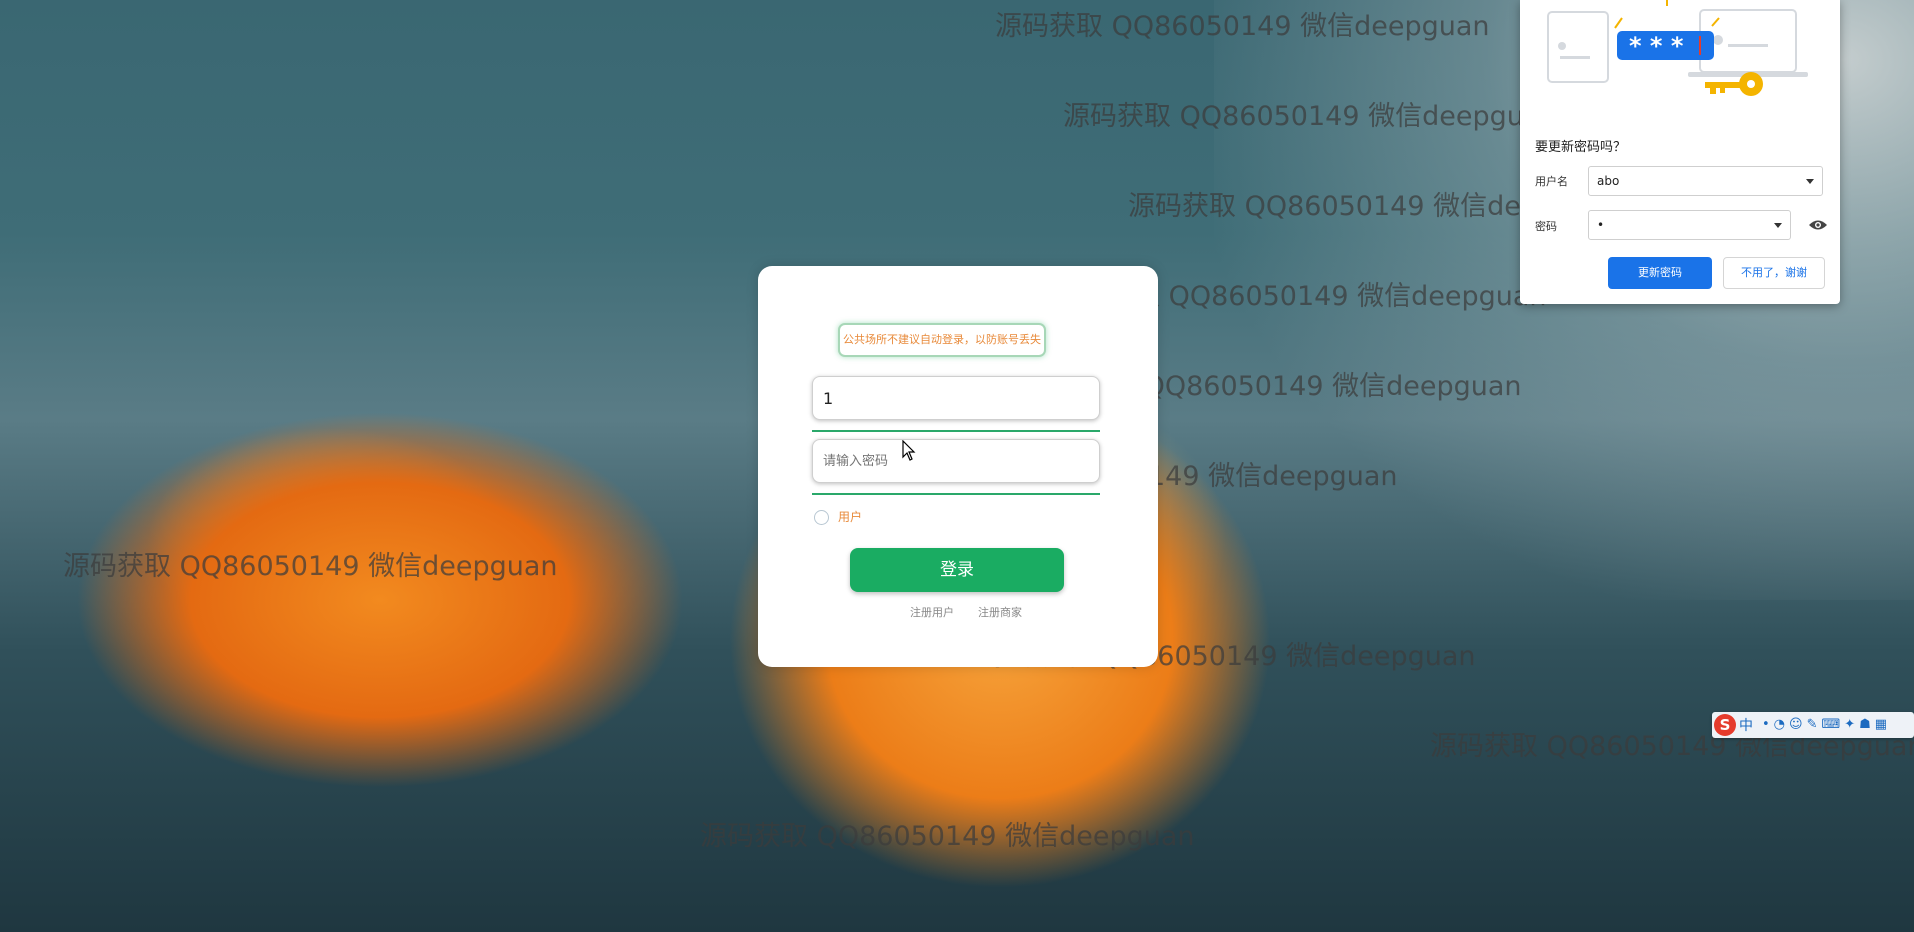  I want to click on role-user-radio, so click(821, 517).